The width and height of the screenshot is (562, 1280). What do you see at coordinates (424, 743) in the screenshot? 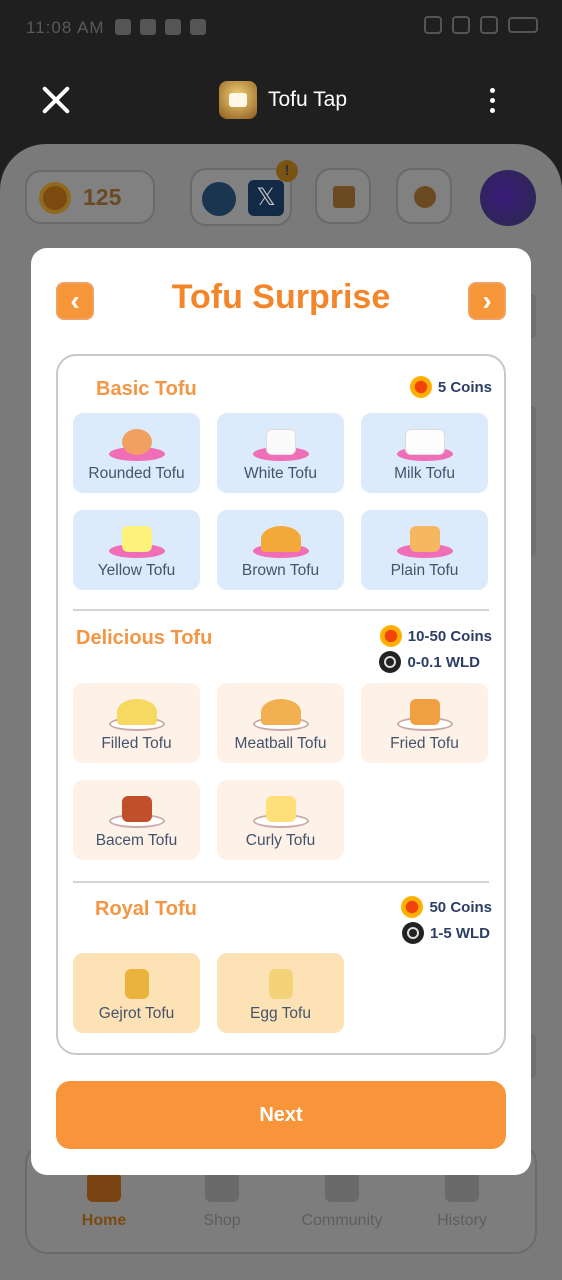
I see `tofu-item-label: Fried Tofu` at bounding box center [424, 743].